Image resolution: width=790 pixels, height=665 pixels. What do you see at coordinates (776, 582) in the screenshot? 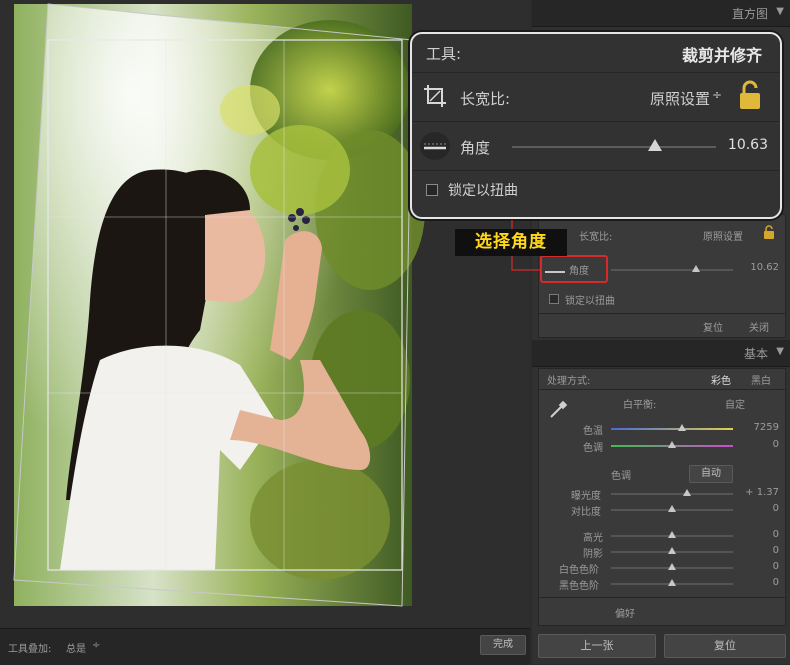
I see `blacks-value: 0` at bounding box center [776, 582].